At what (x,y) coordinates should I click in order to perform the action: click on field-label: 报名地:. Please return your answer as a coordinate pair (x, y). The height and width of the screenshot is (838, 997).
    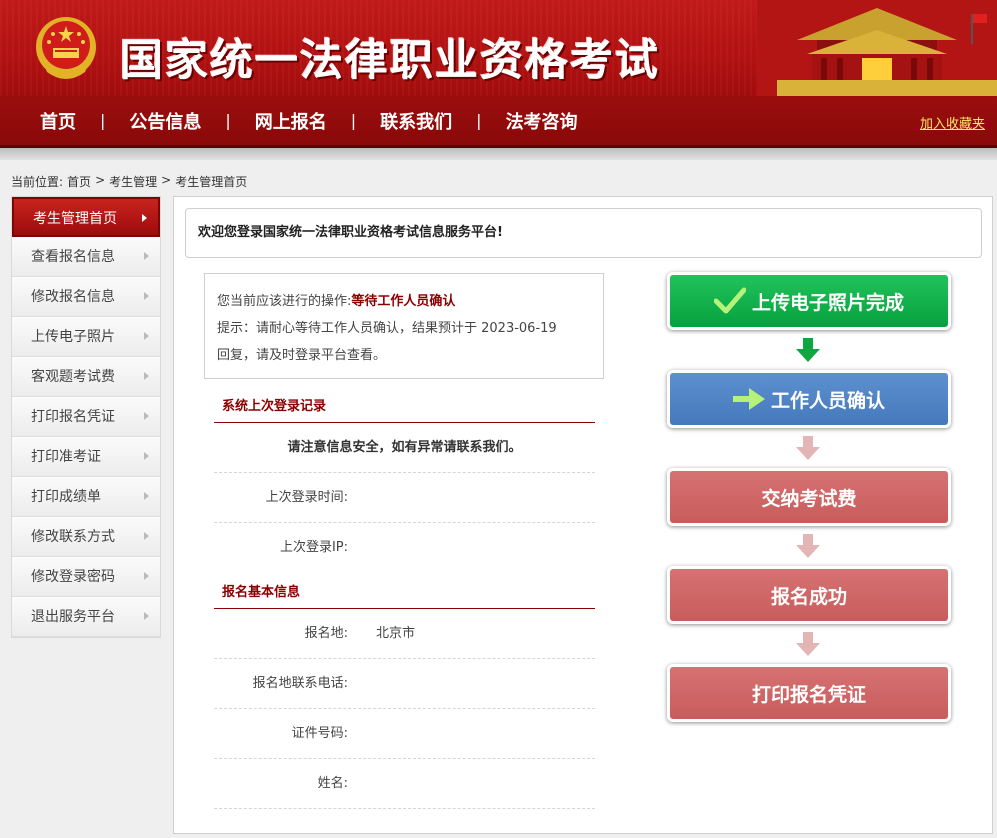
    Looking at the image, I should click on (326, 633).